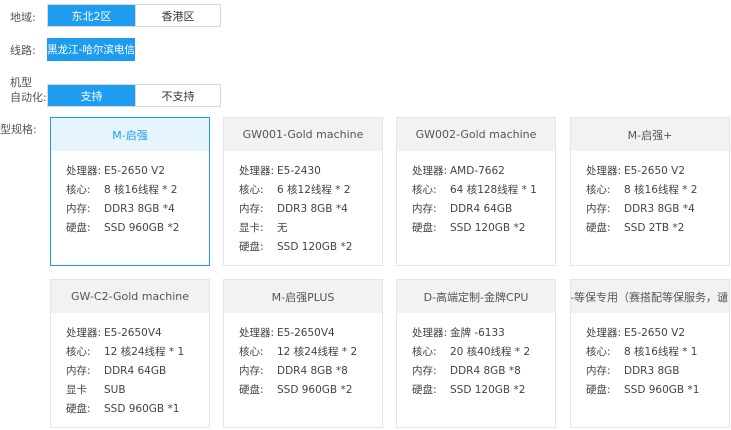  I want to click on automation-selector: 支持 不支持, so click(134, 95).